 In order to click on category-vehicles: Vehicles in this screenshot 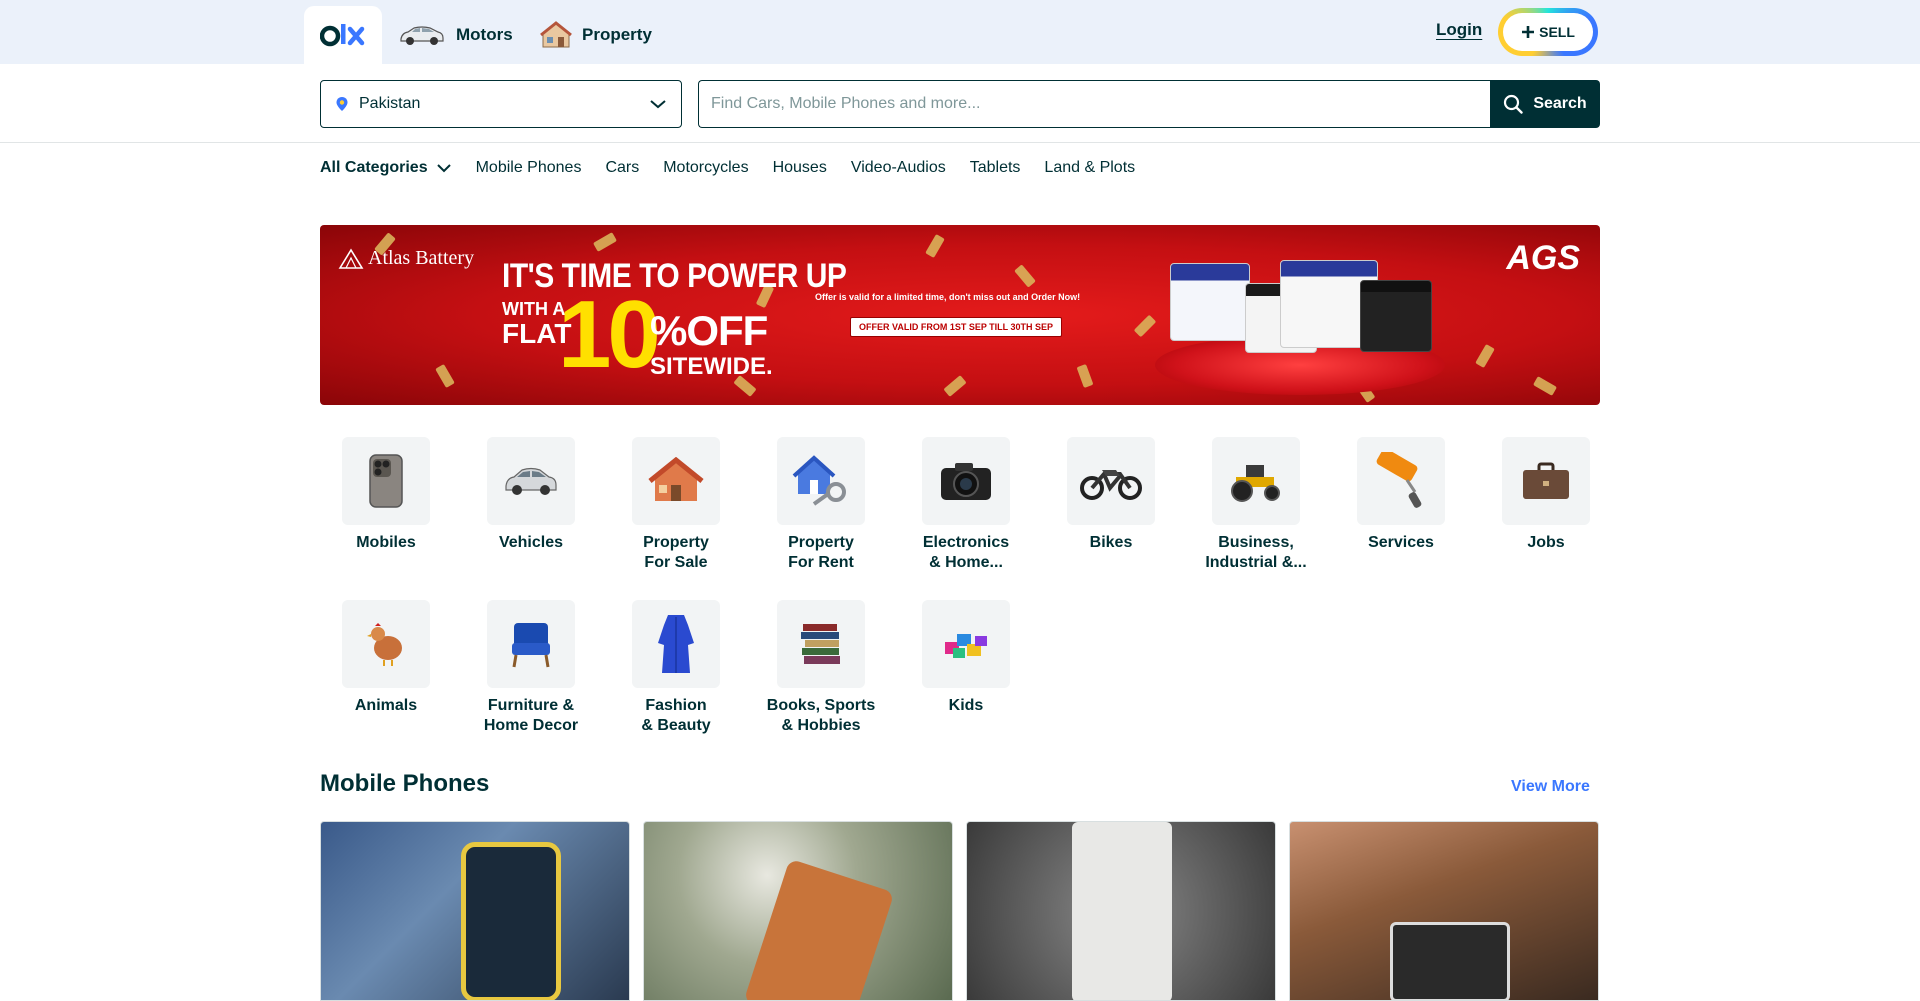, I will do `click(531, 495)`.